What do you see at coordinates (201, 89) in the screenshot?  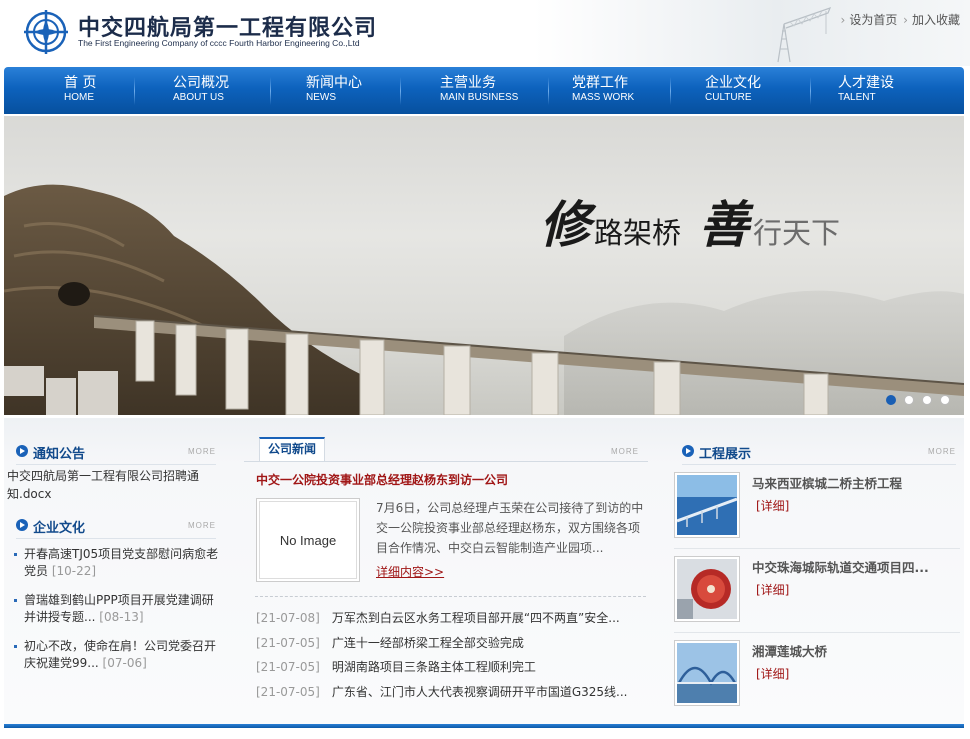 I see `nav-about: 公司概况 ABOUT US` at bounding box center [201, 89].